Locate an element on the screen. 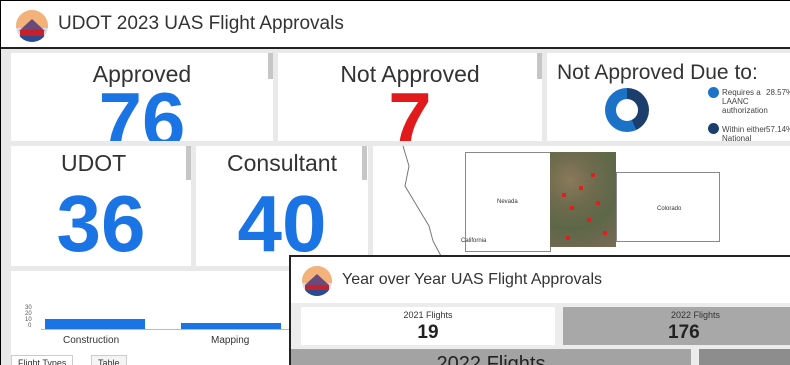 The image size is (790, 365). stat-label: 2022 Flights is located at coordinates (696, 315).